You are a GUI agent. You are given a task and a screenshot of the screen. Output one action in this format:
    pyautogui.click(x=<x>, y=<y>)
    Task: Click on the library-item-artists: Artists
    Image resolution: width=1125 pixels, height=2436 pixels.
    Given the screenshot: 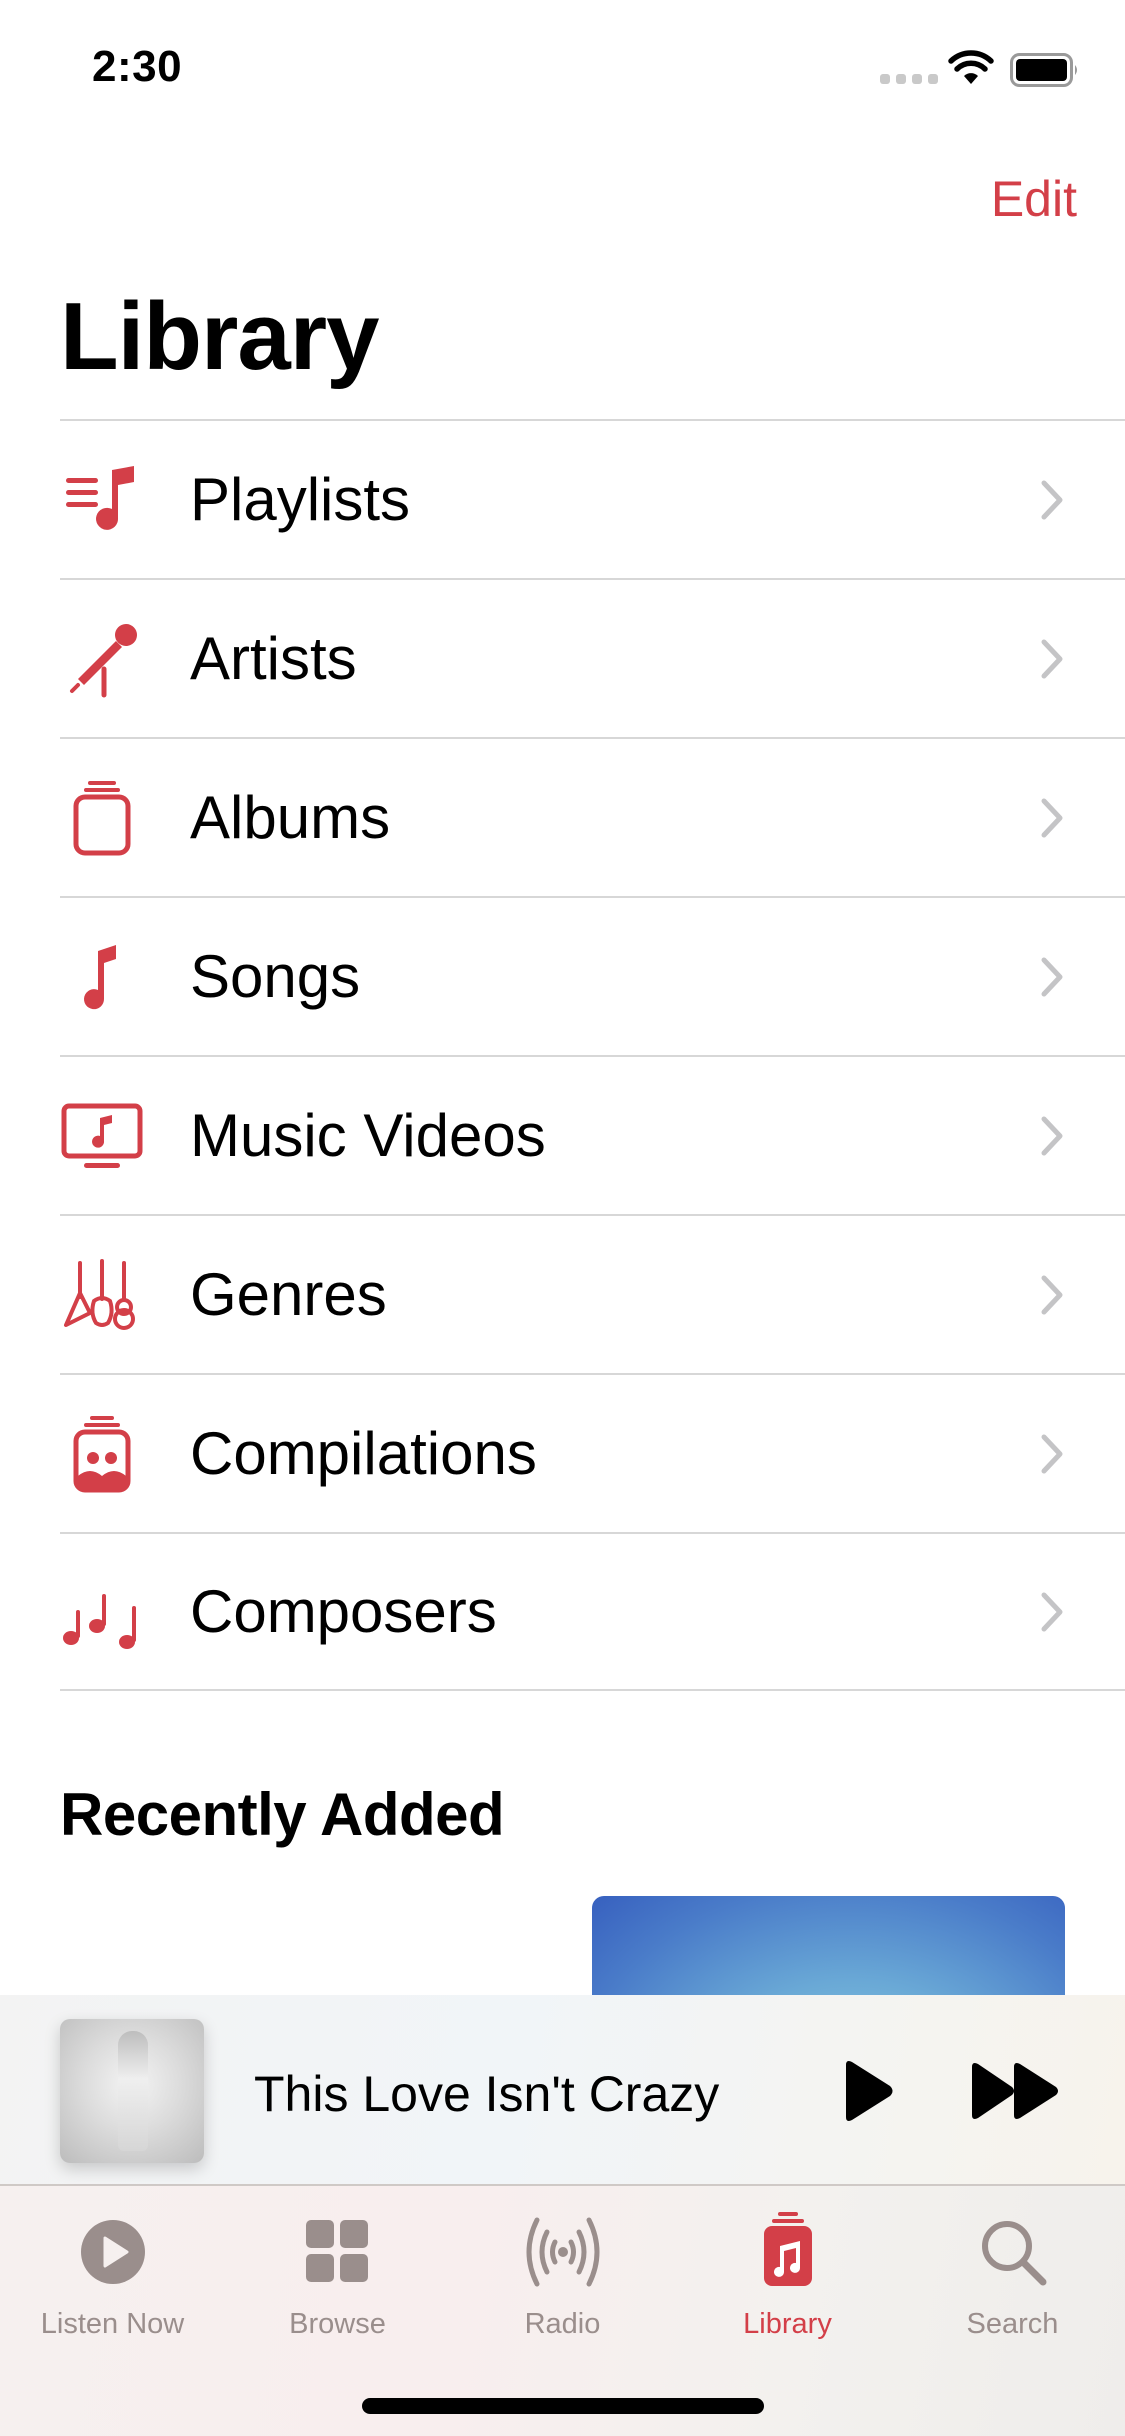 What is the action you would take?
    pyautogui.click(x=592, y=657)
    